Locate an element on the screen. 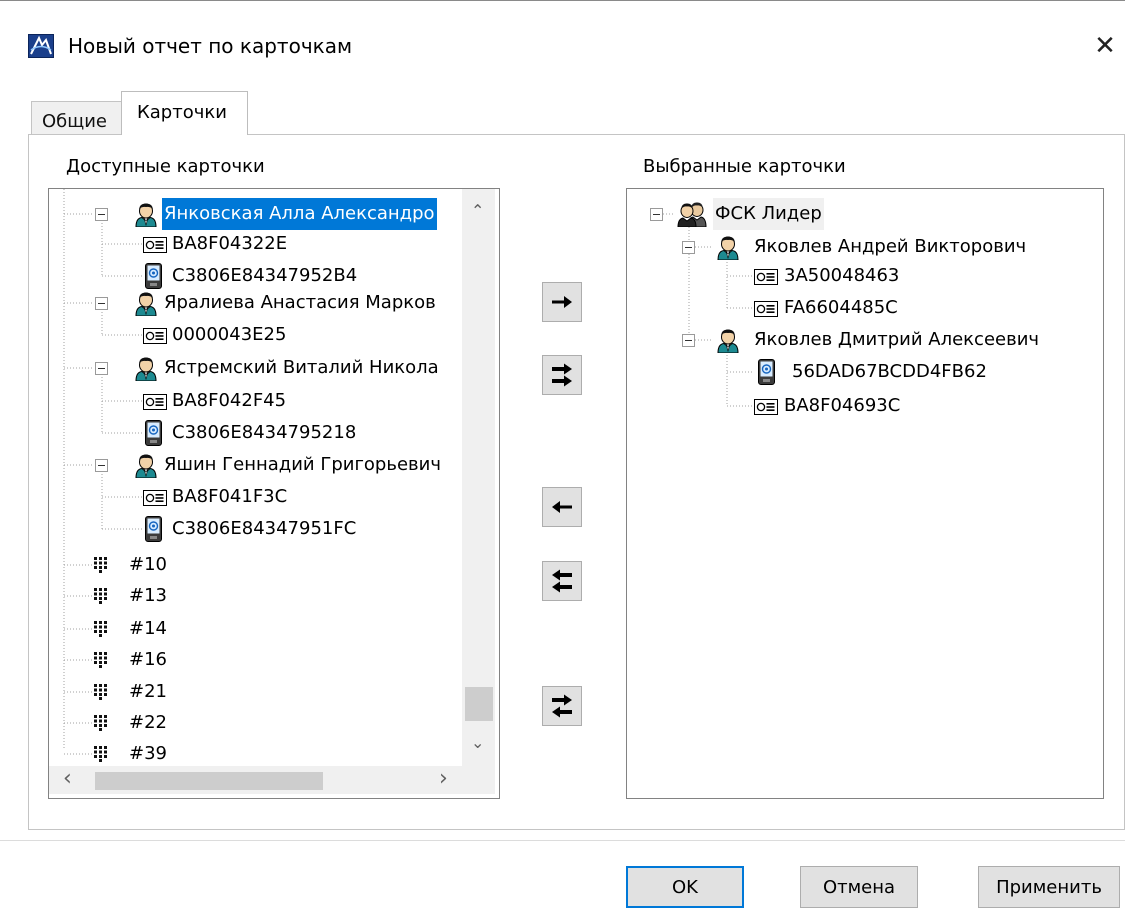 The height and width of the screenshot is (919, 1125). tree-node-label: Ястремский Виталий Никола is located at coordinates (301, 367).